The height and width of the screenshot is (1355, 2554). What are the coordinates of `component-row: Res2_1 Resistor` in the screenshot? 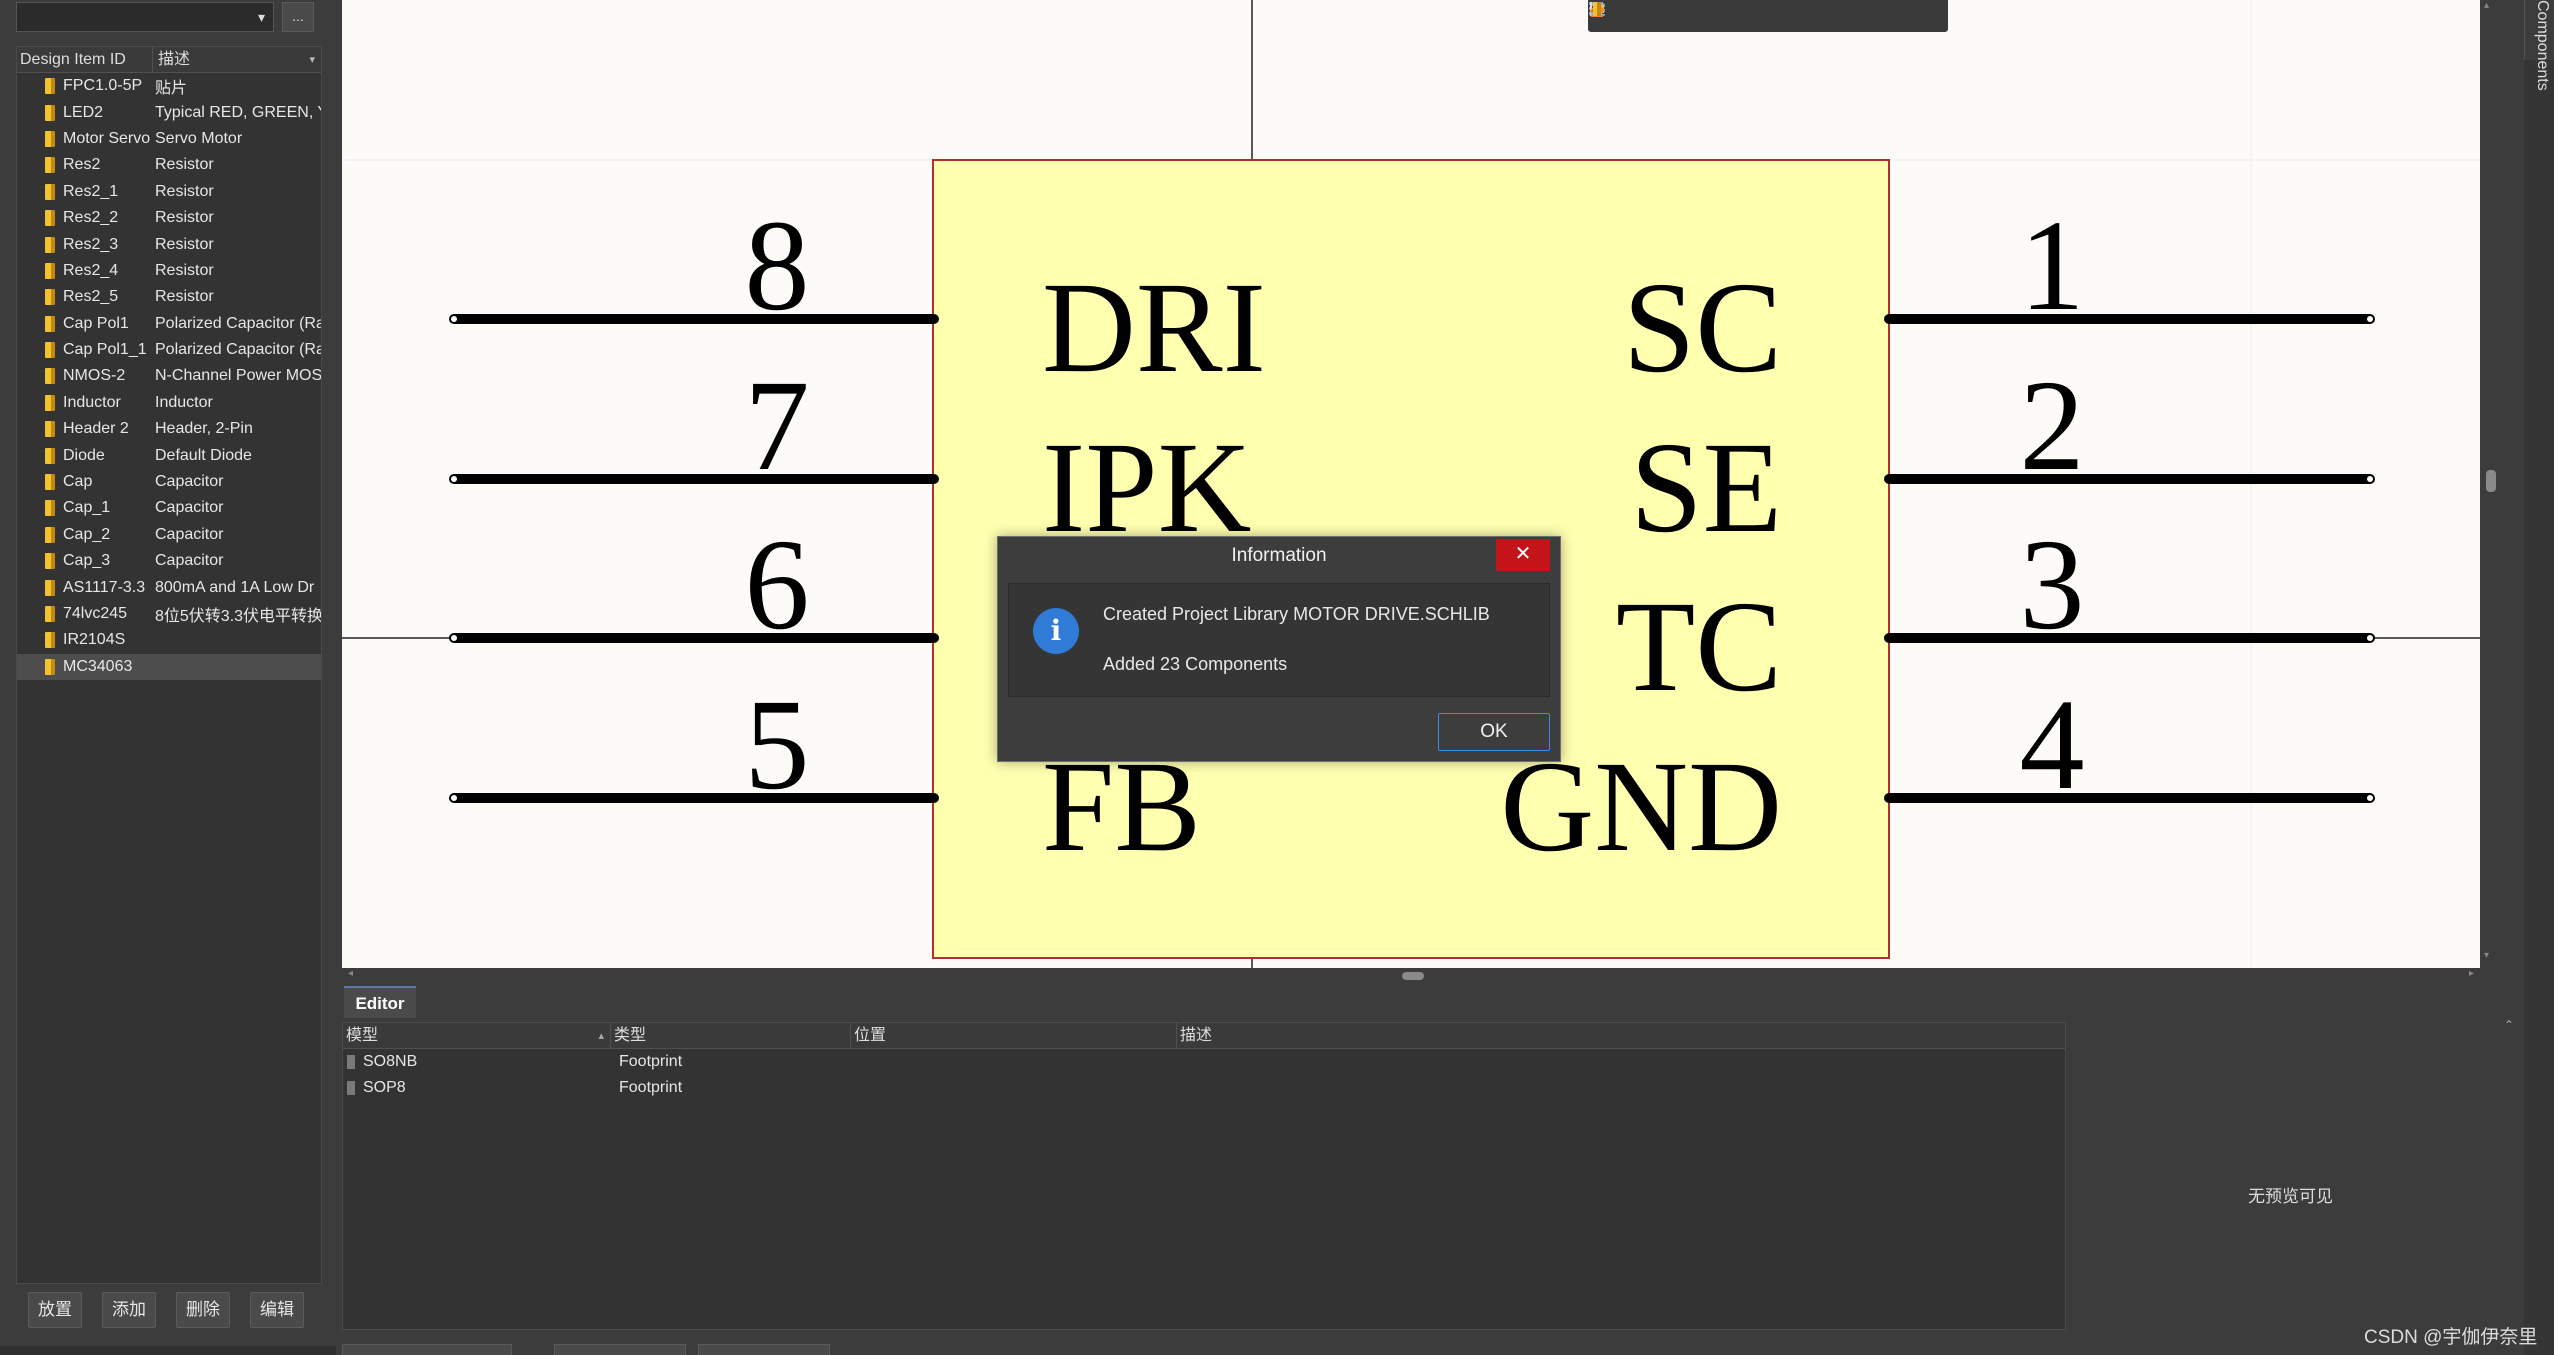 It's located at (169, 192).